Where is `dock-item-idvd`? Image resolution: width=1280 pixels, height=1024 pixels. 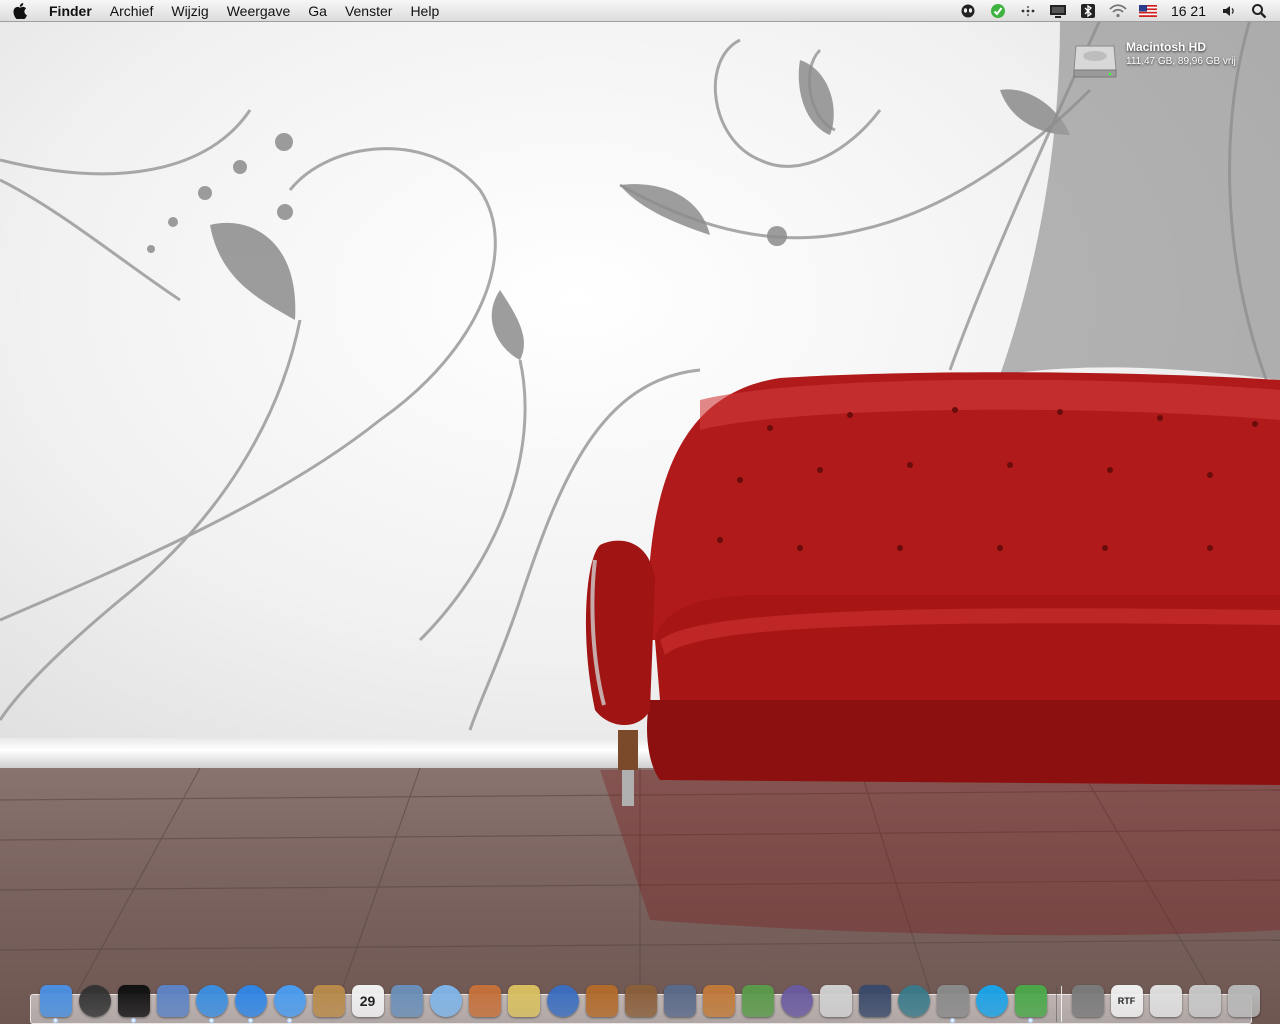
dock-item-idvd is located at coordinates (562, 1001).